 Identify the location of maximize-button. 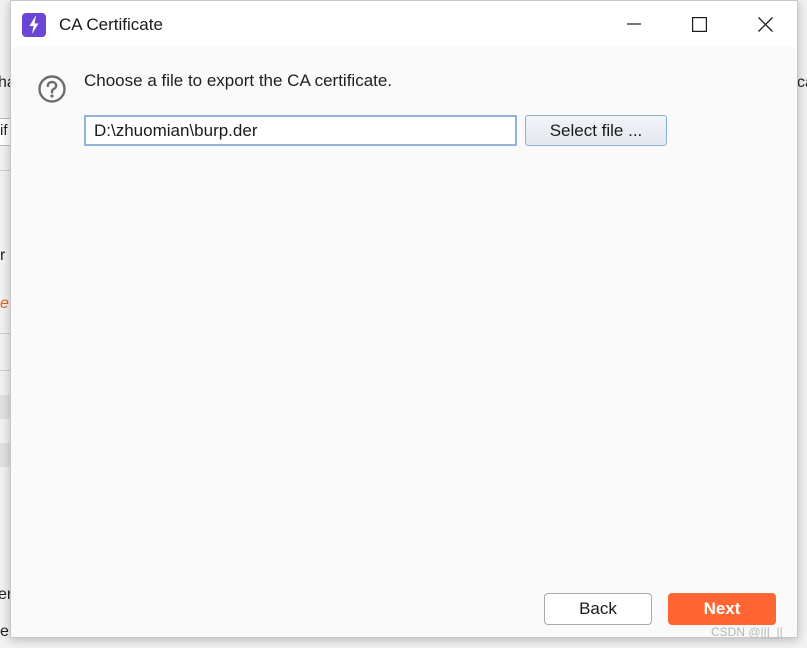
(699, 24).